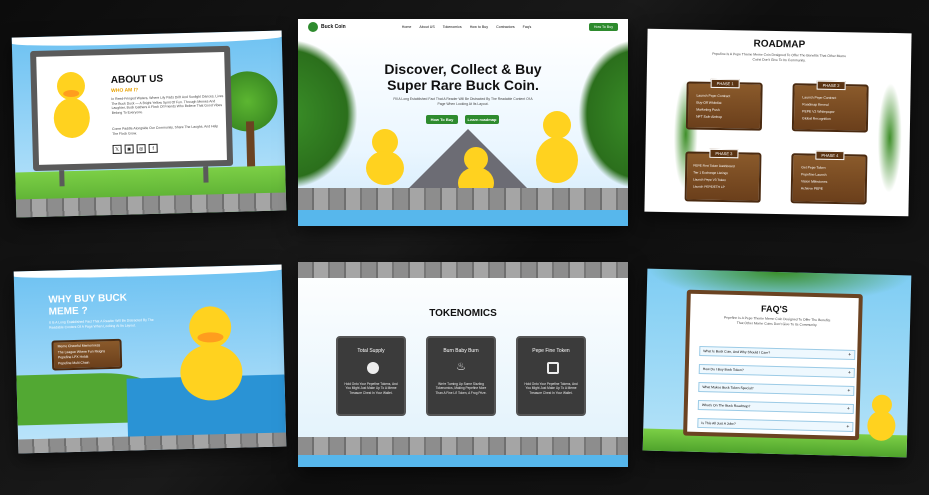  I want to click on phase-3-item: Launch PEPE/ETH LP, so click(708, 187).